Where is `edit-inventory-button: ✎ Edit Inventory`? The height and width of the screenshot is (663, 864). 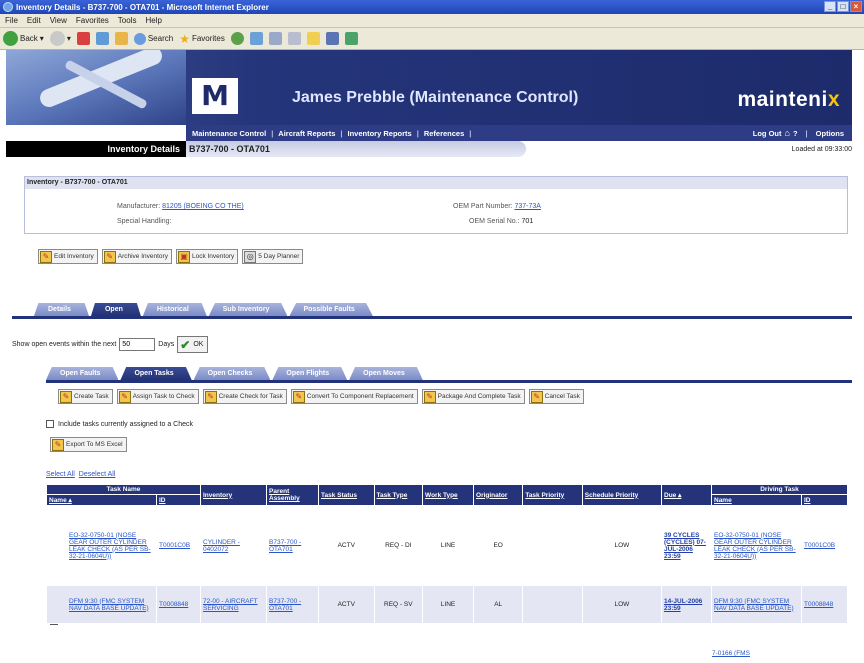
edit-inventory-button: ✎ Edit Inventory is located at coordinates (68, 256).